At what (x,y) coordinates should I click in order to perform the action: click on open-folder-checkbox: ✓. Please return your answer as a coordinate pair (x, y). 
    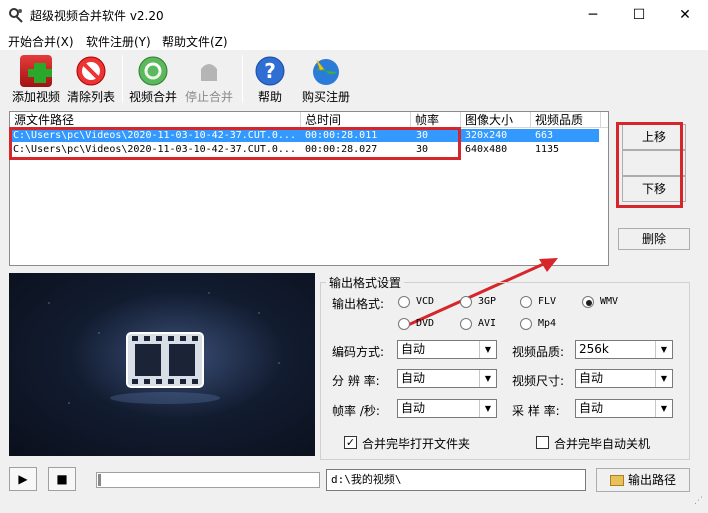
    Looking at the image, I should click on (350, 442).